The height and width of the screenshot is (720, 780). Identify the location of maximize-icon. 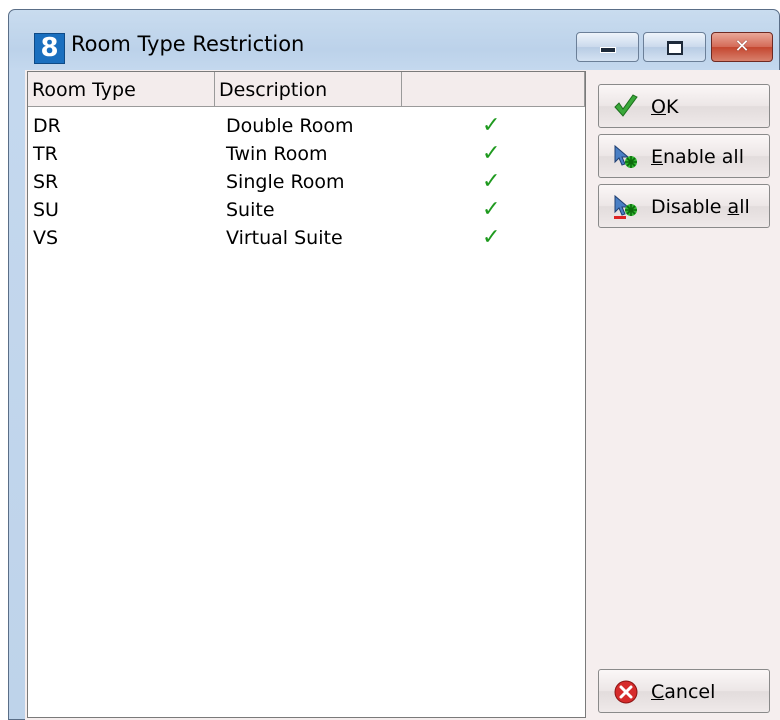
(674, 47).